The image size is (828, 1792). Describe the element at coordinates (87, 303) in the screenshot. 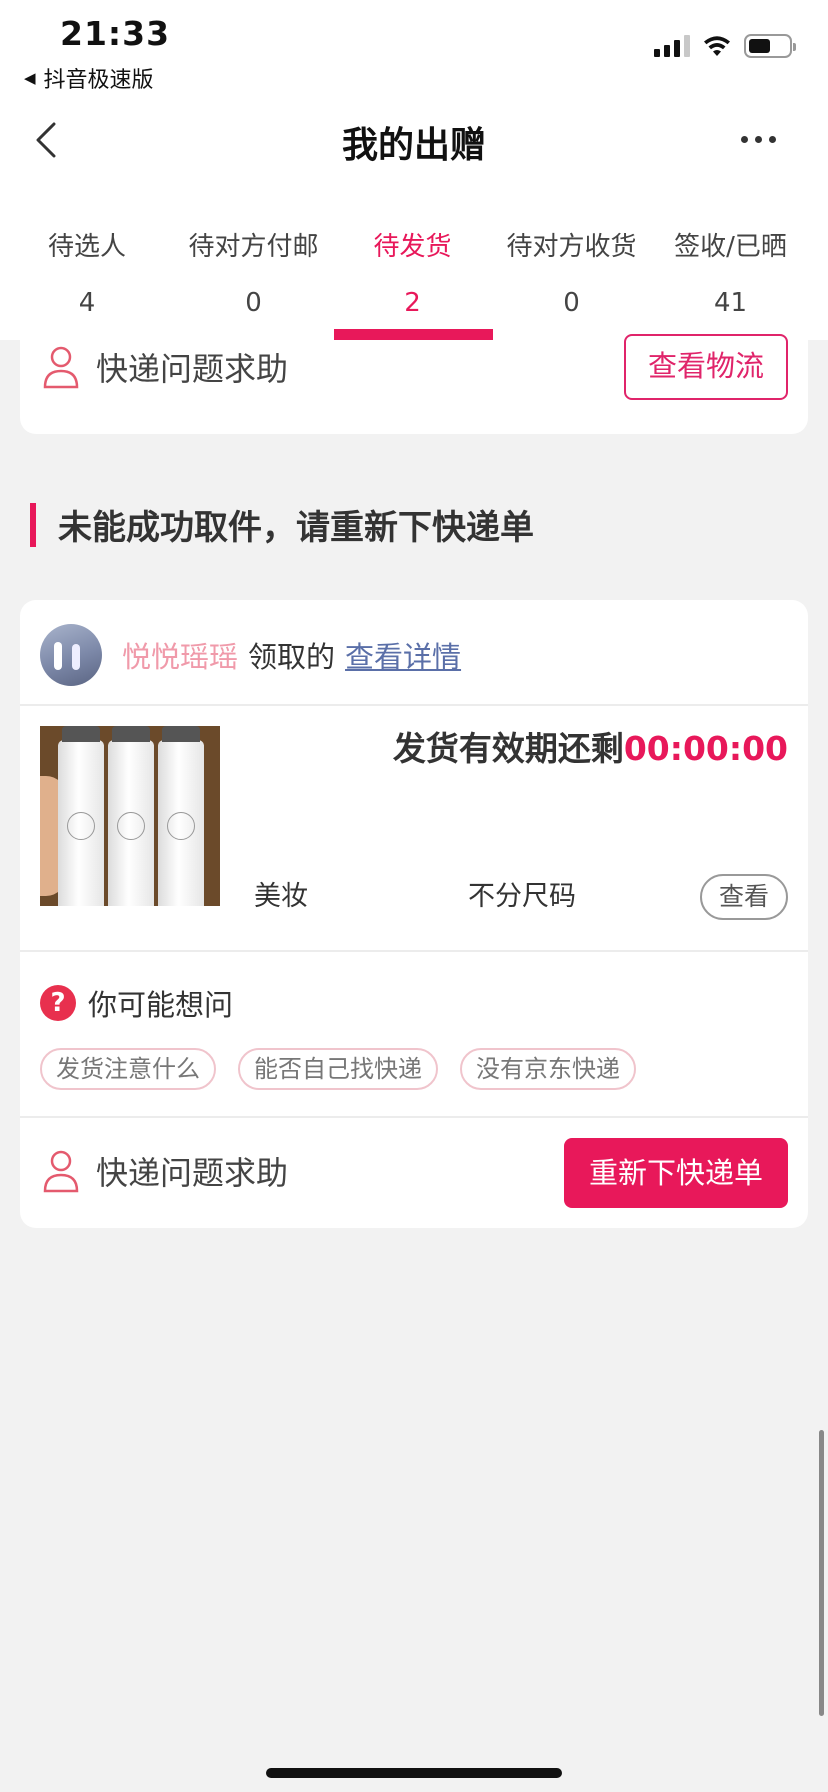

I see `tab-count: 4` at that location.